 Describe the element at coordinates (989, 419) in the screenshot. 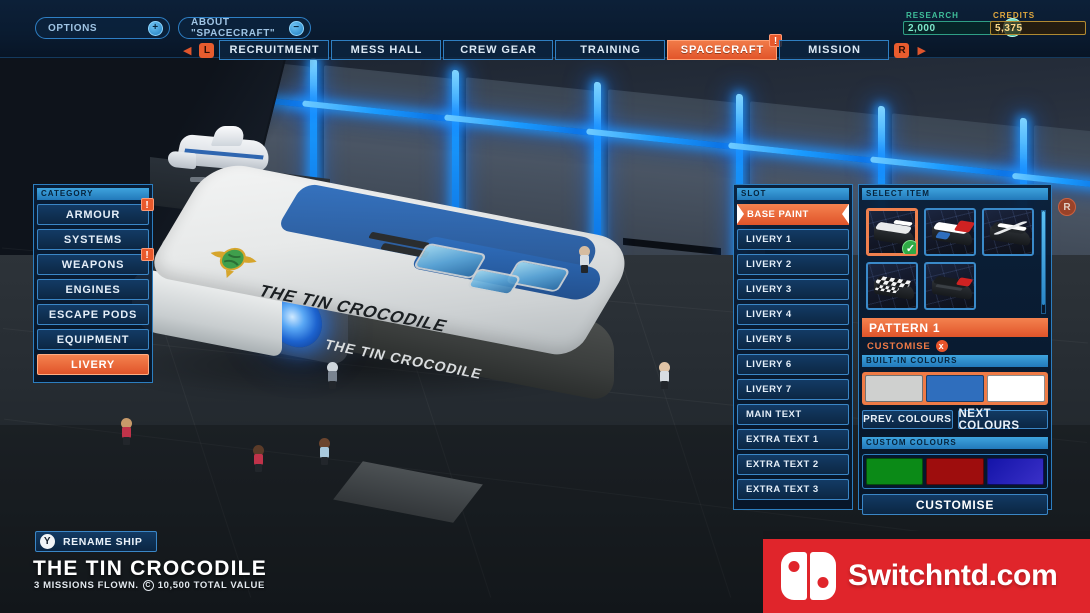

I see `next-colours-label: NEXT COLOURS` at that location.